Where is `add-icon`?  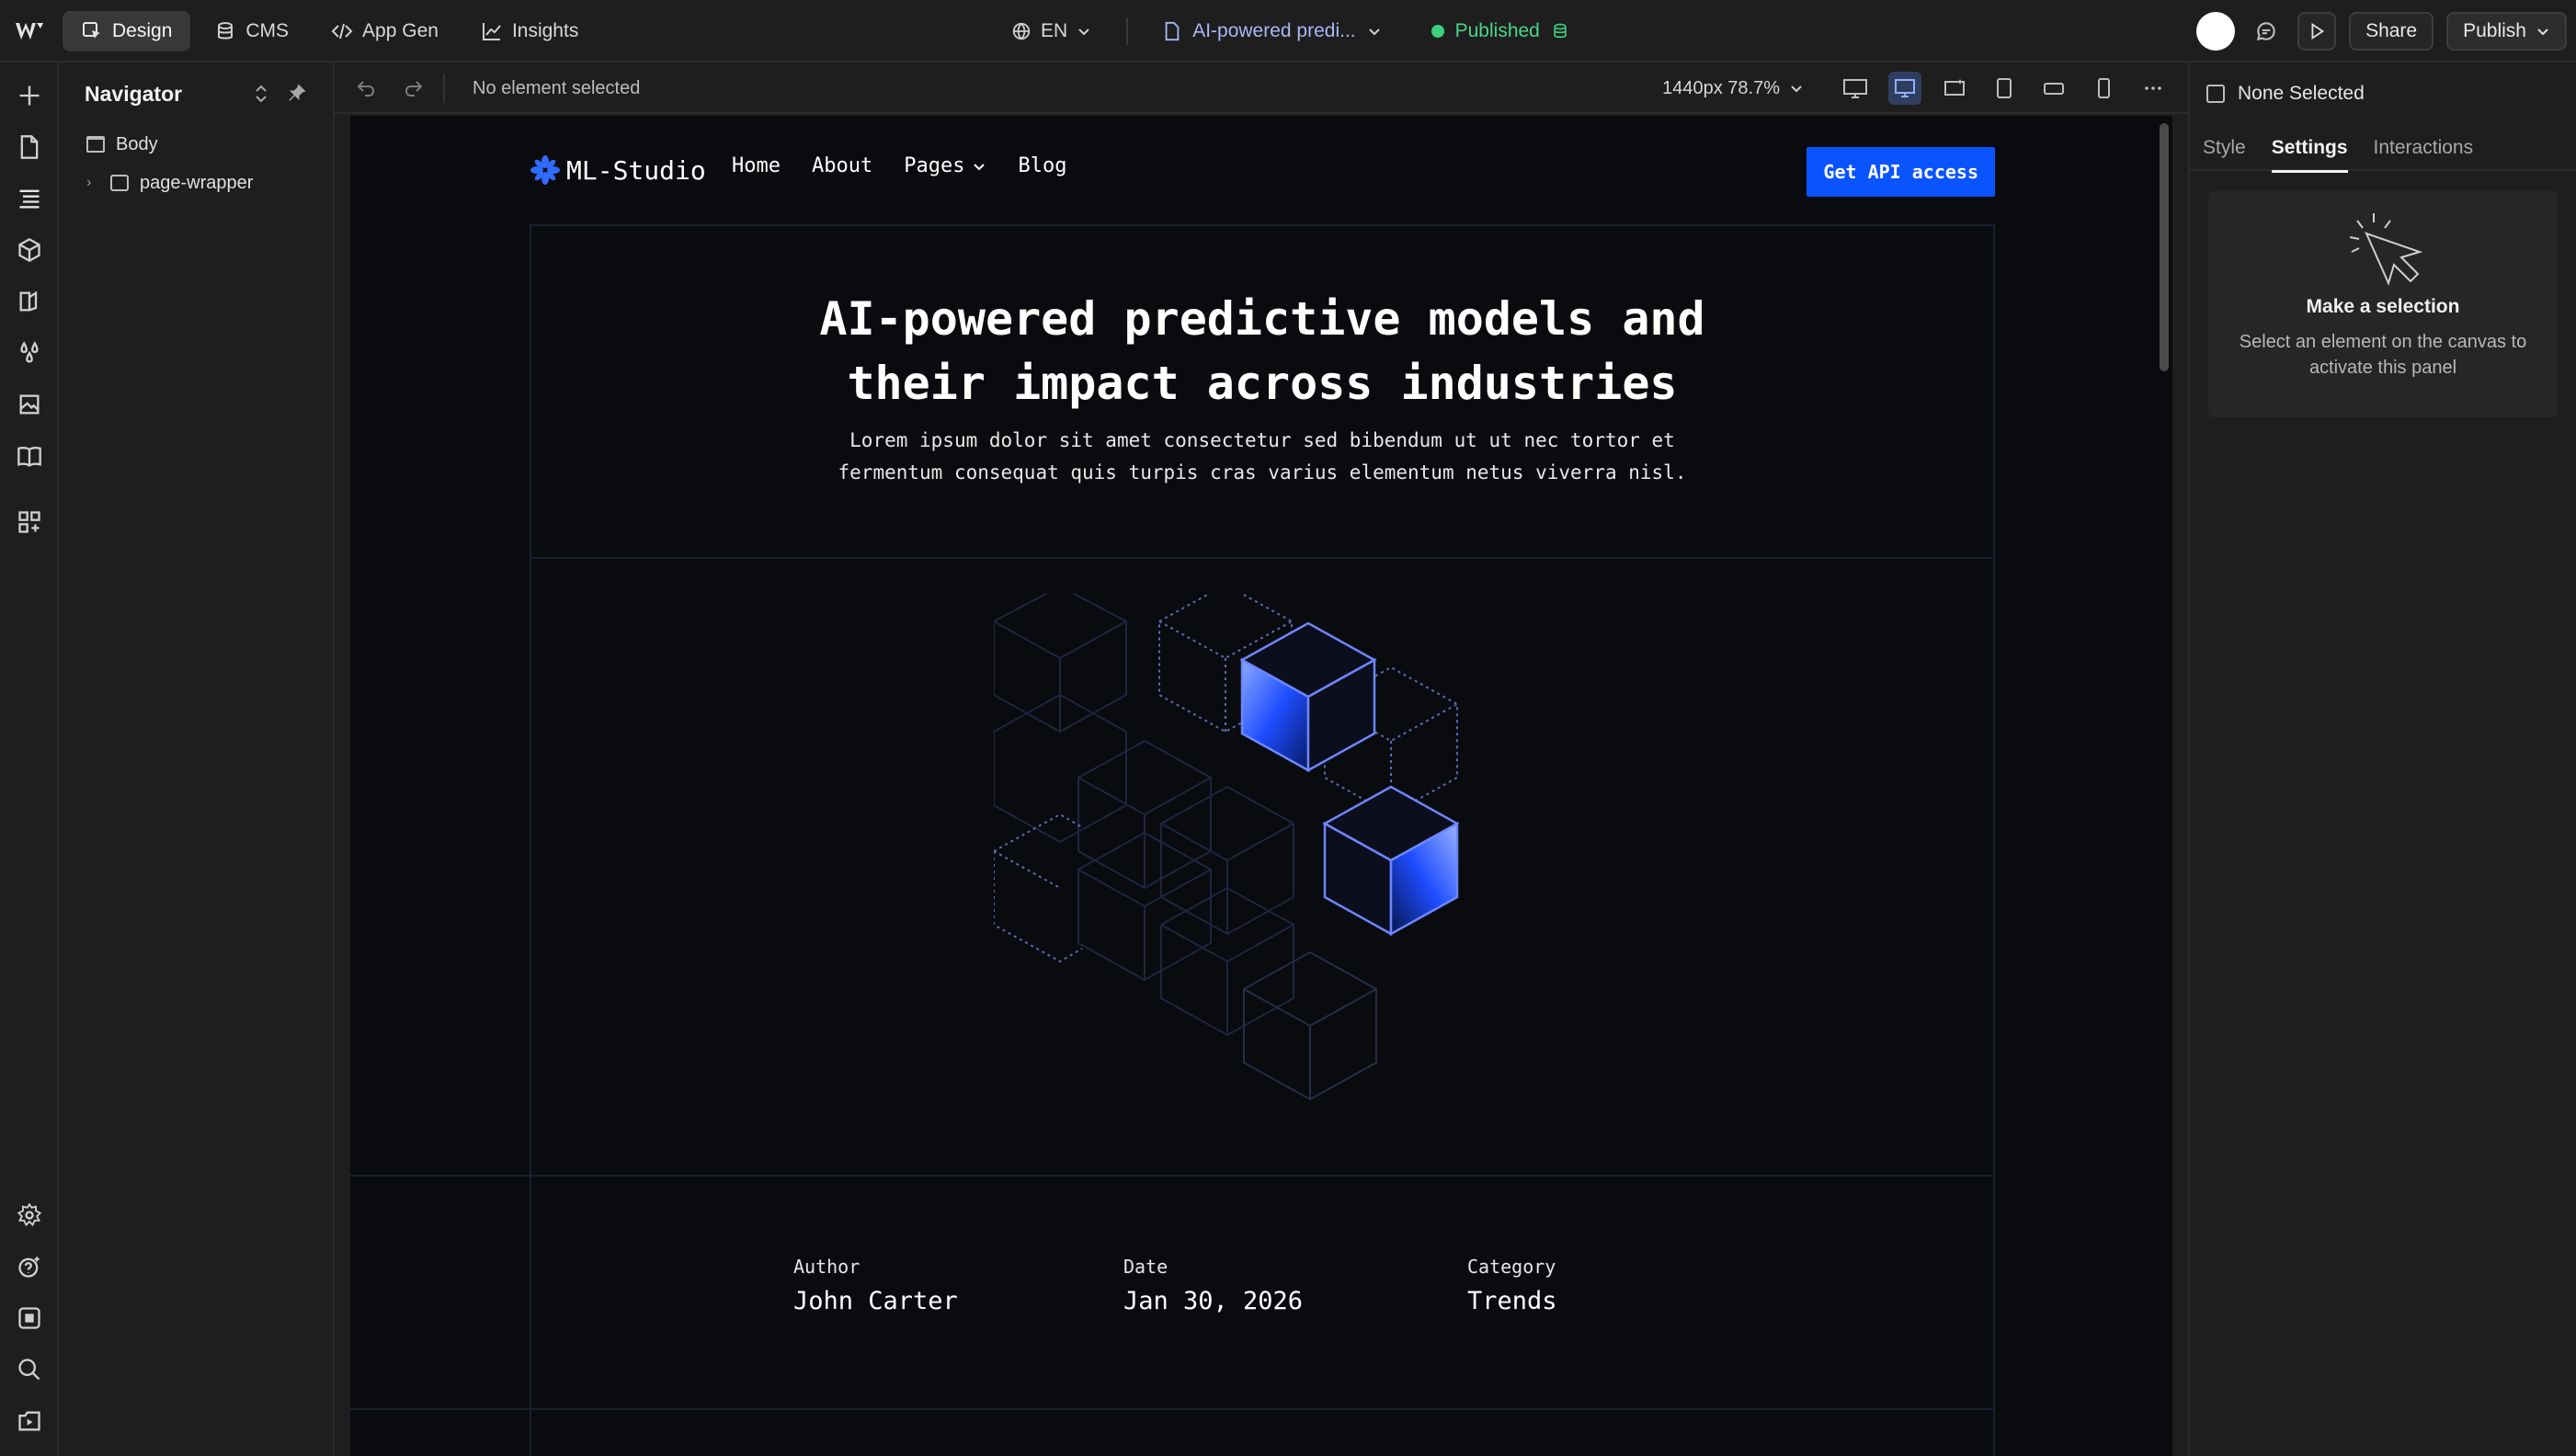
add-icon is located at coordinates (29, 95).